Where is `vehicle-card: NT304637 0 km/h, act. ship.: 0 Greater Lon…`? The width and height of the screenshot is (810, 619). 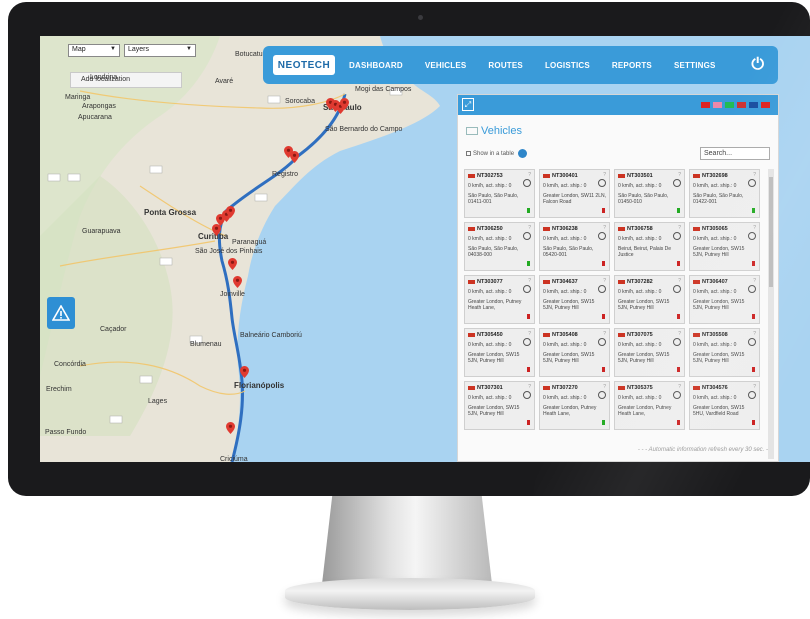
vehicle-card: NT304637 0 km/h, act. ship.: 0 Greater Lon… is located at coordinates (574, 299).